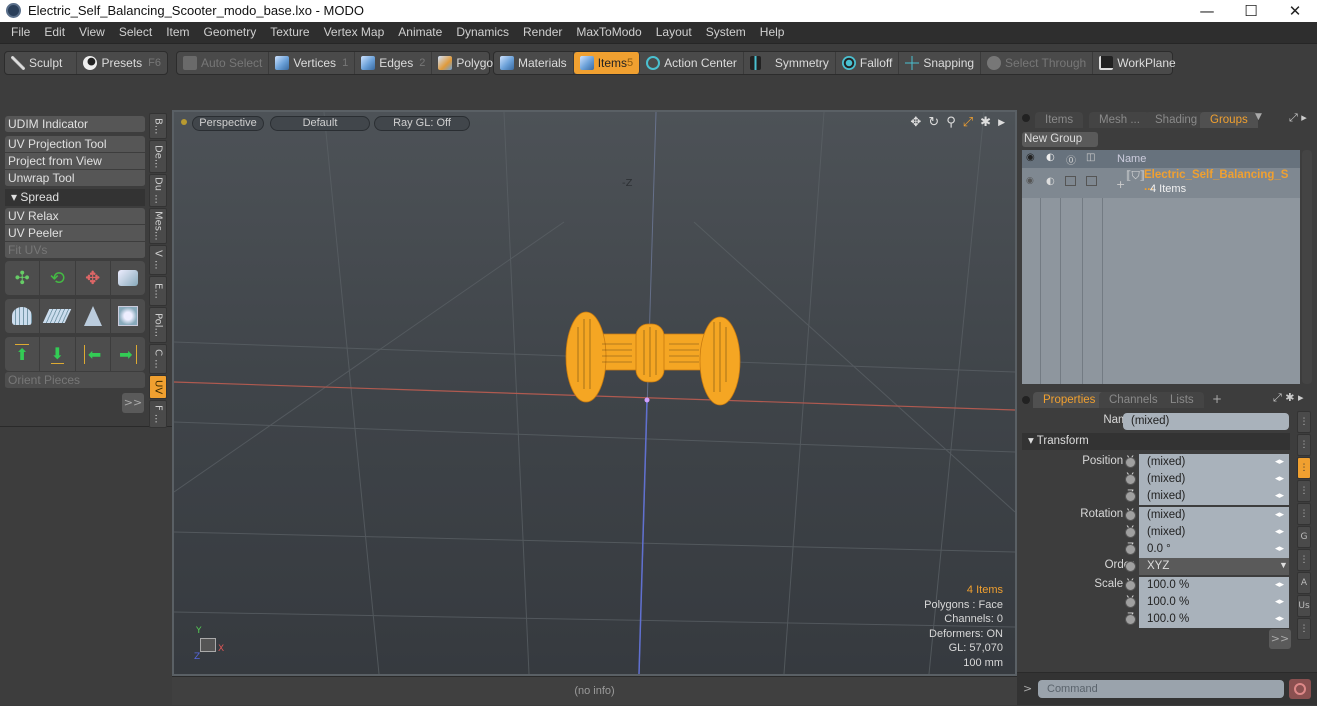 Image resolution: width=1317 pixels, height=706 pixels. What do you see at coordinates (772, 32) in the screenshot?
I see `menu-help: Help` at bounding box center [772, 32].